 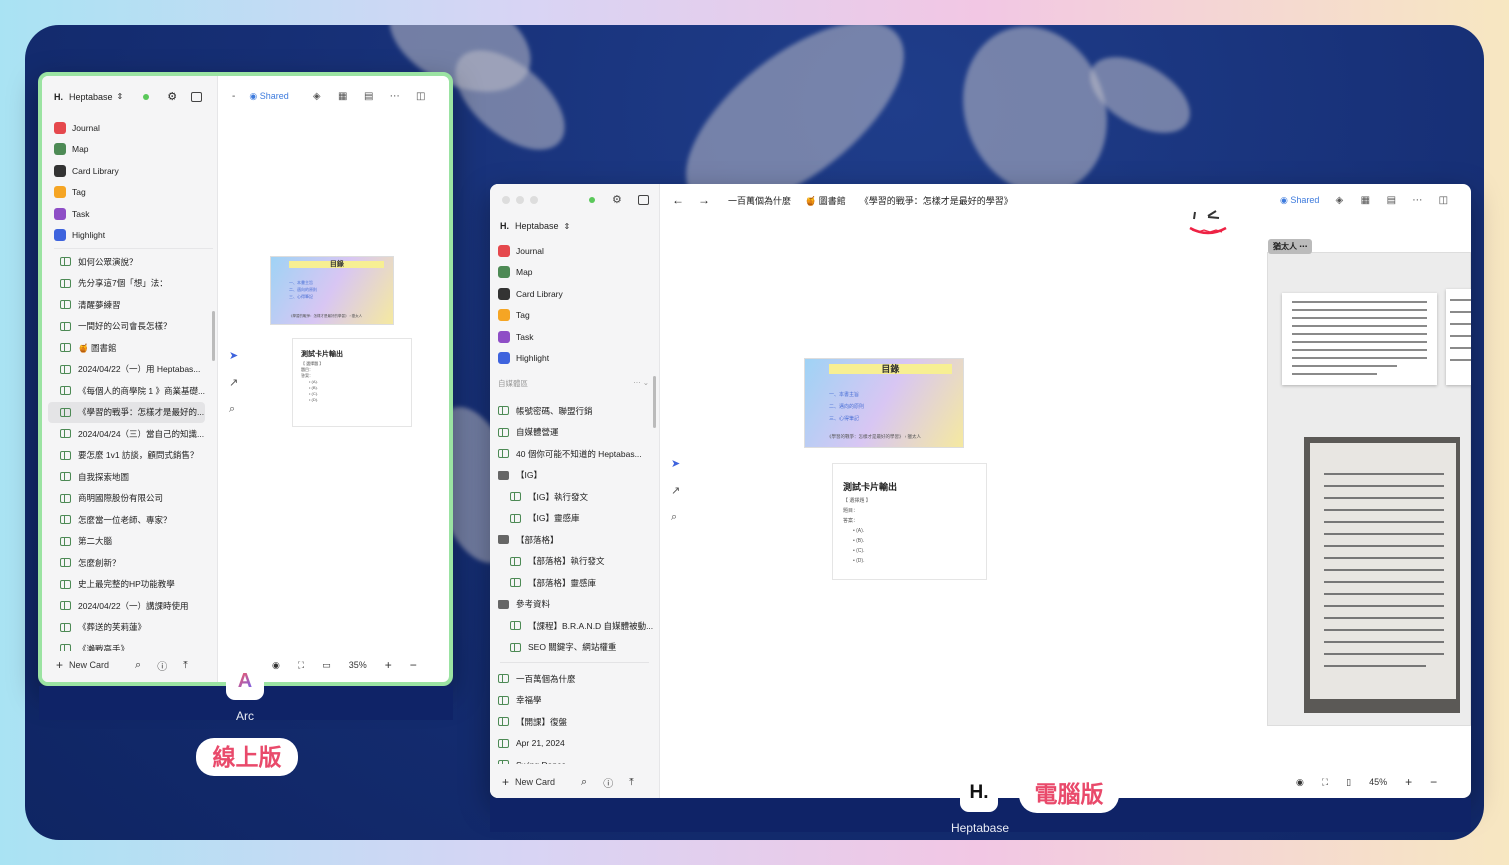 I want to click on chevron-updown-icon: ⇕, so click(x=567, y=226).